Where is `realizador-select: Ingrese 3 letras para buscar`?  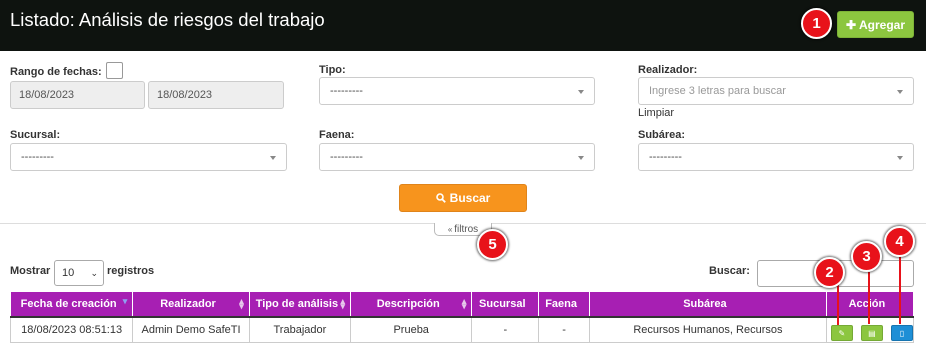
realizador-select: Ingrese 3 letras para buscar is located at coordinates (776, 91).